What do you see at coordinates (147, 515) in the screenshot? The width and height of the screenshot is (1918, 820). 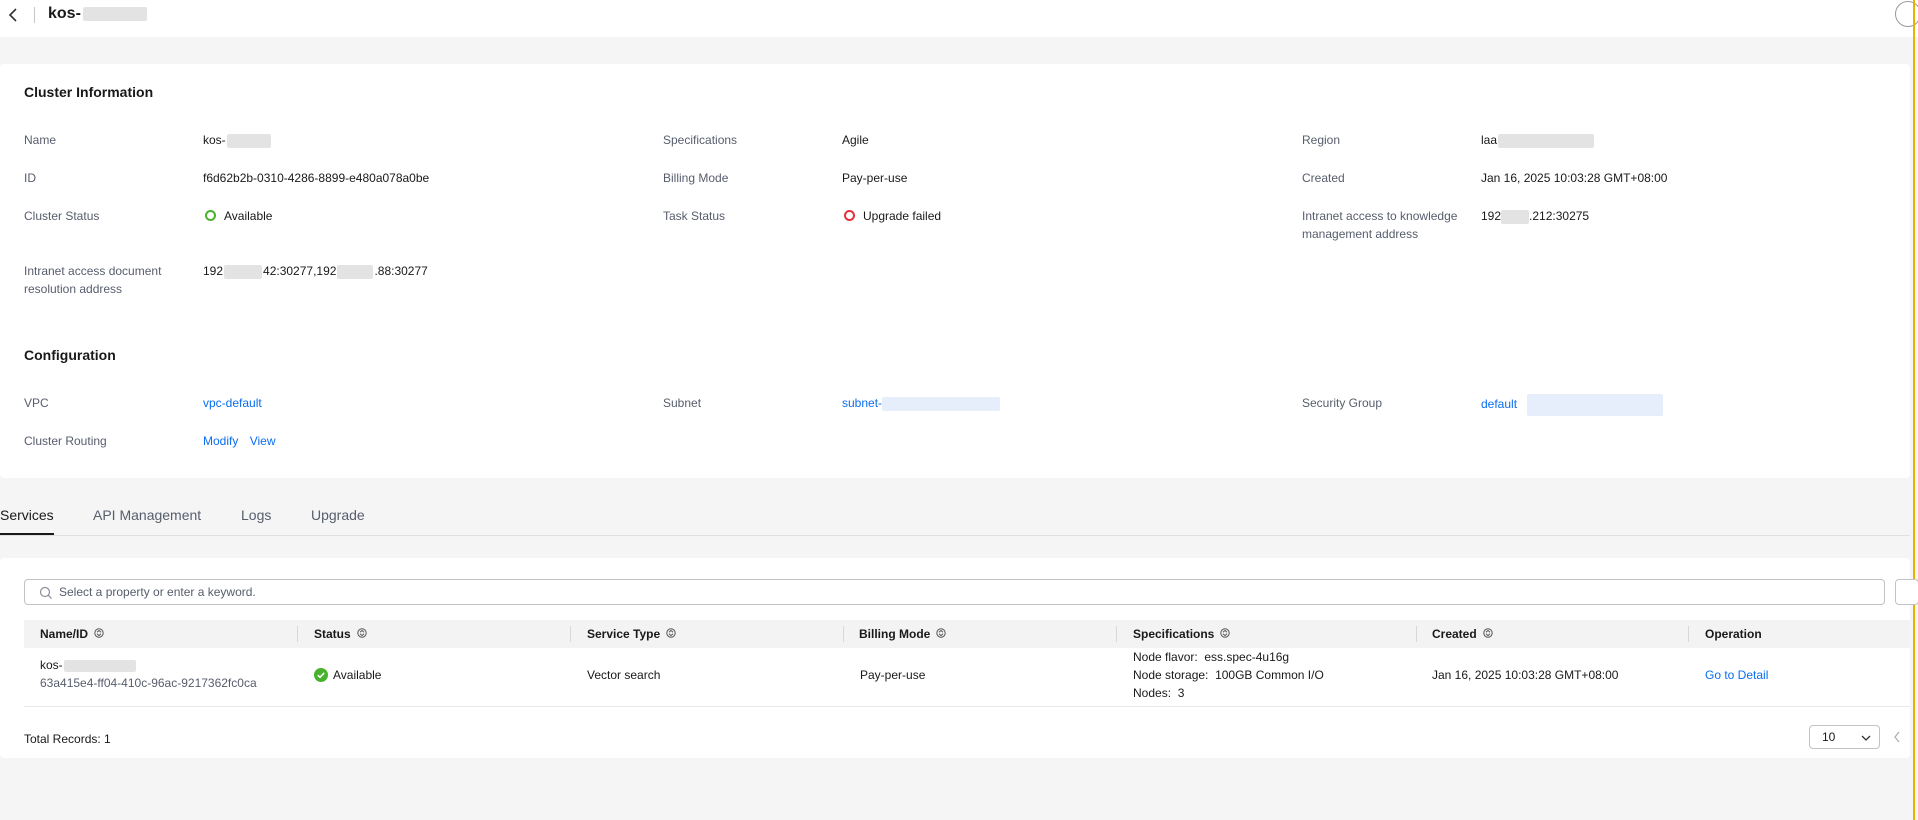 I see `tab-api-management: API Management` at bounding box center [147, 515].